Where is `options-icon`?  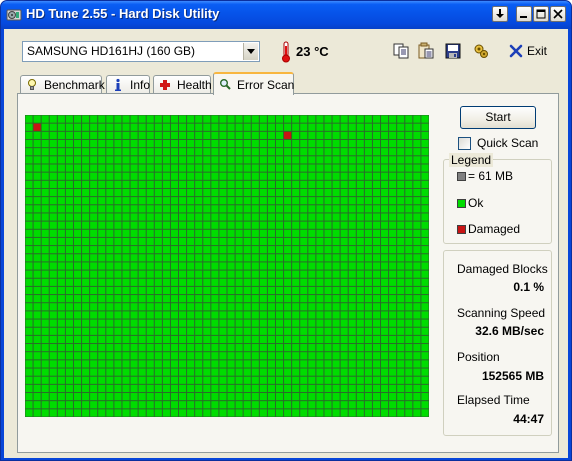 options-icon is located at coordinates (481, 51).